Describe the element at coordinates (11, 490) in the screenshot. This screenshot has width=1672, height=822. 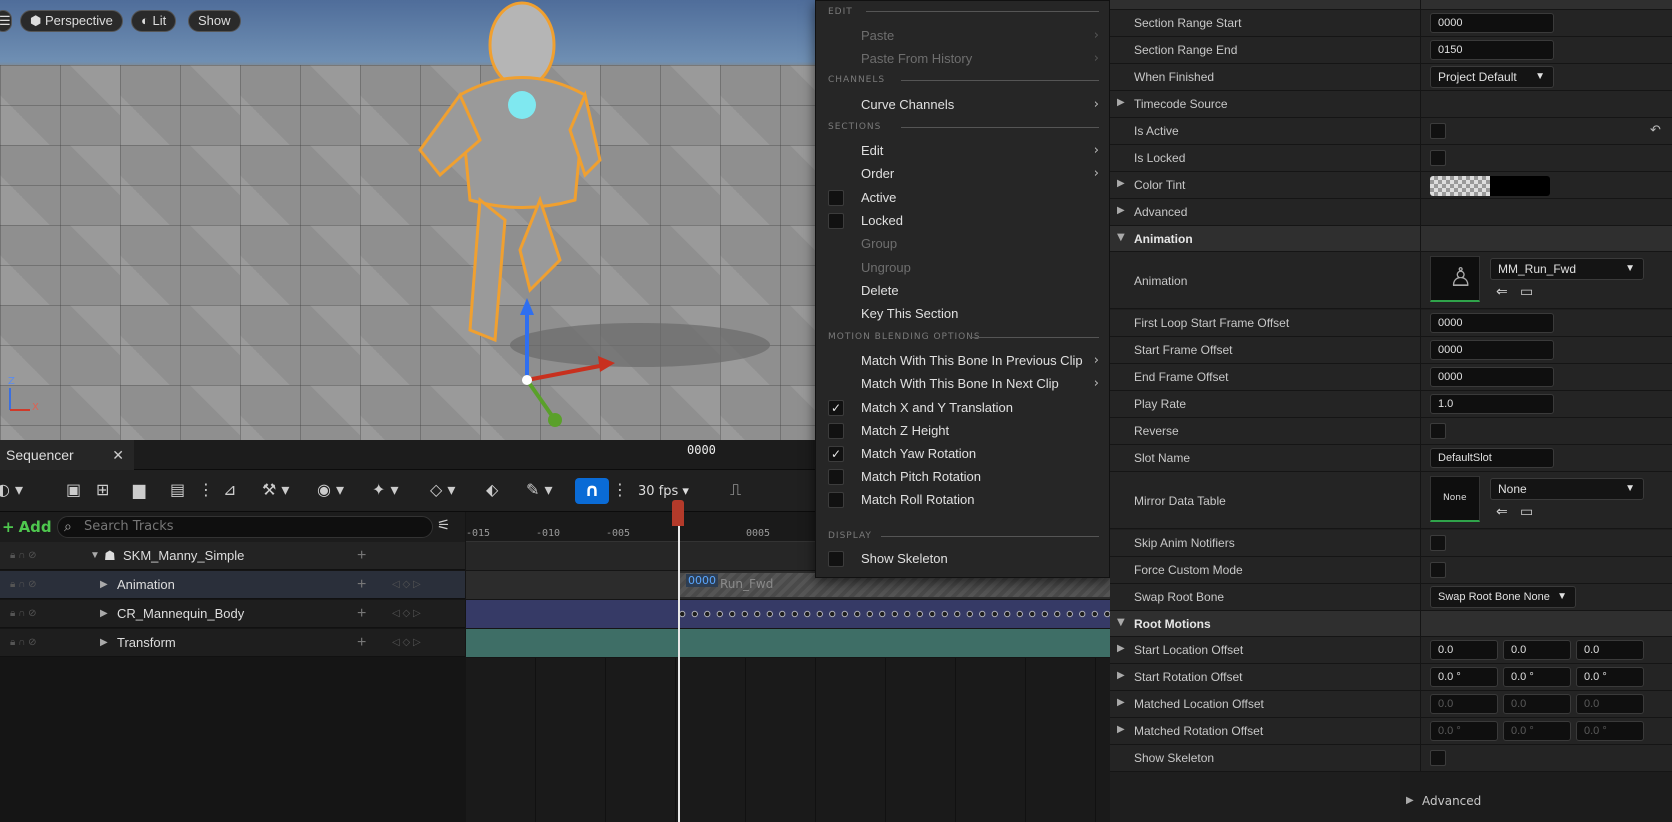
I see `world-icon: ◐ ▾` at that location.